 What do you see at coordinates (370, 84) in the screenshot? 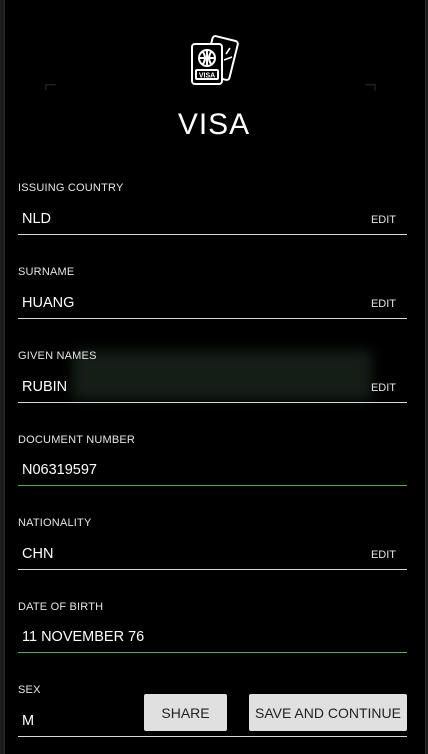
I see `background-arrow-icon: ¬` at bounding box center [370, 84].